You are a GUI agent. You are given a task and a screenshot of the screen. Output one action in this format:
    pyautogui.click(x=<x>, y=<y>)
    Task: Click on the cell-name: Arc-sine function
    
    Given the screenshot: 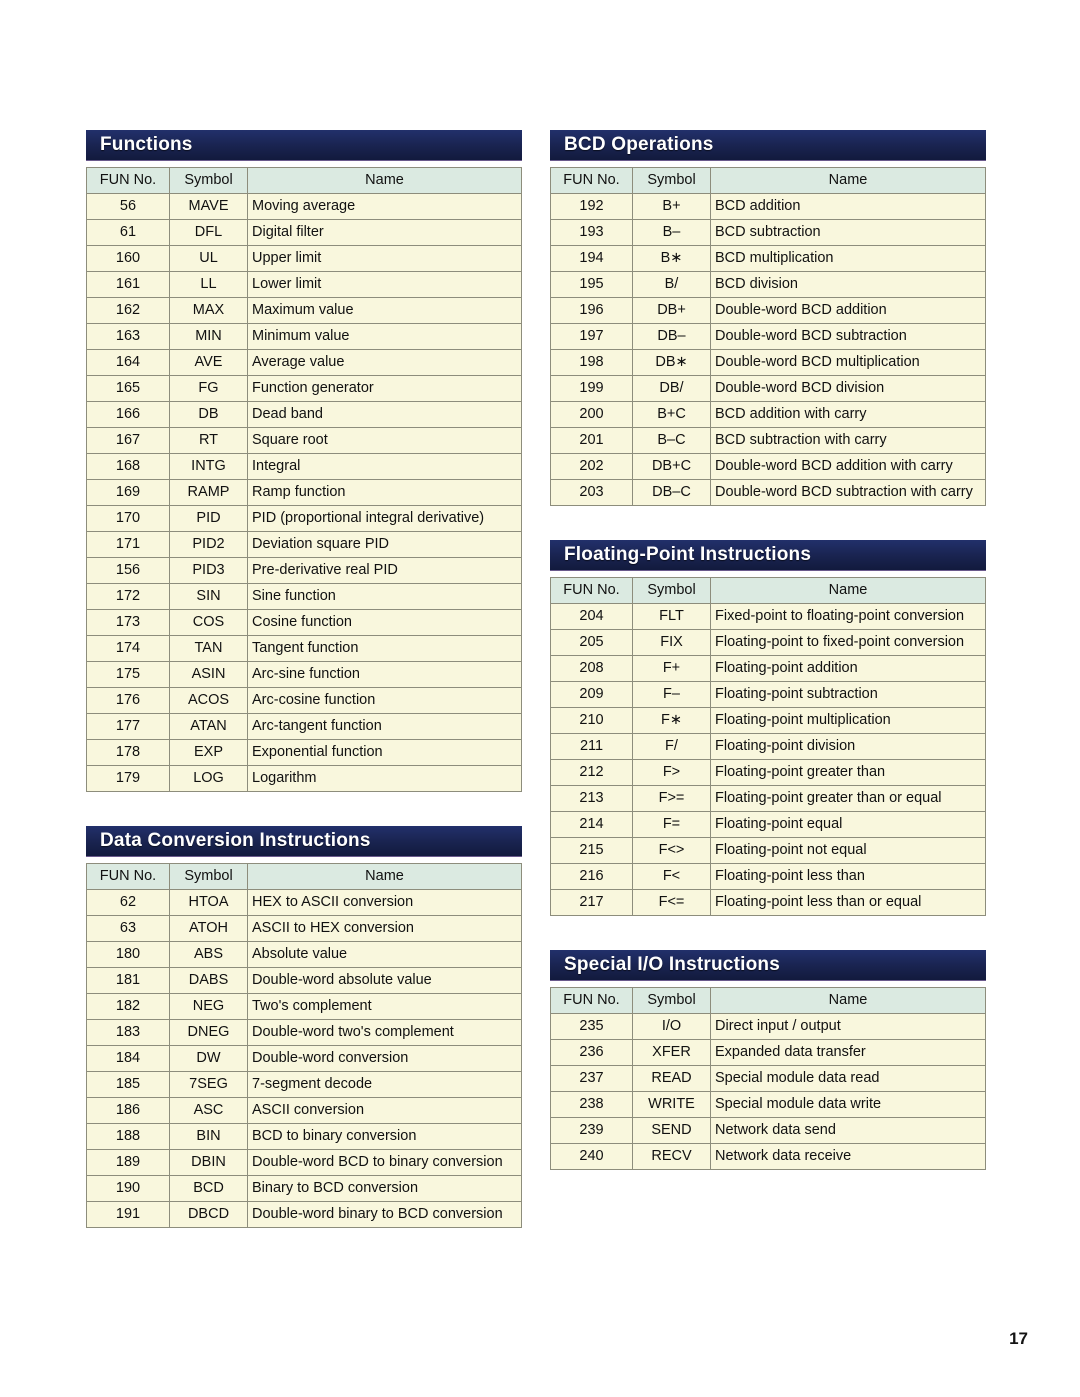 What is the action you would take?
    pyautogui.click(x=384, y=674)
    